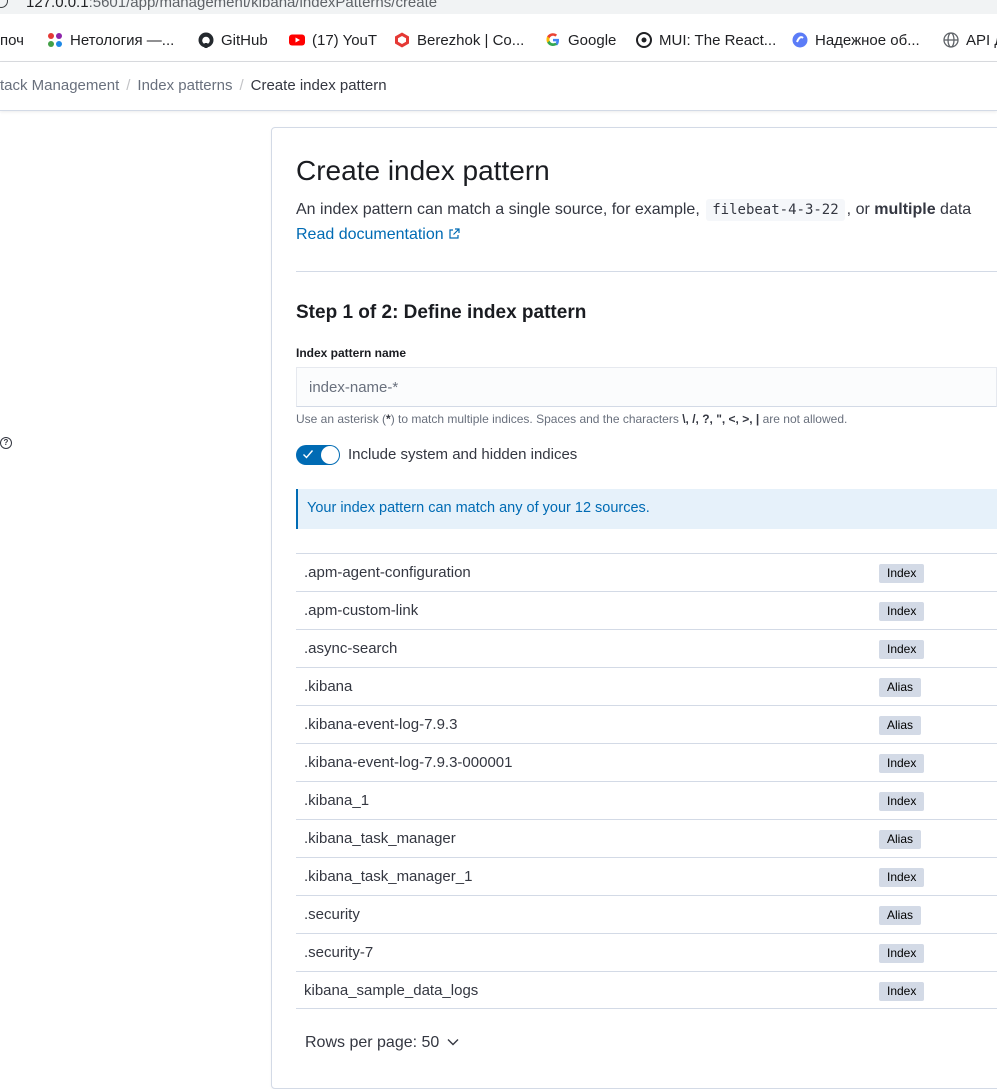 The image size is (997, 1089). What do you see at coordinates (646, 914) in the screenshot?
I see `table-row: .security Alias` at bounding box center [646, 914].